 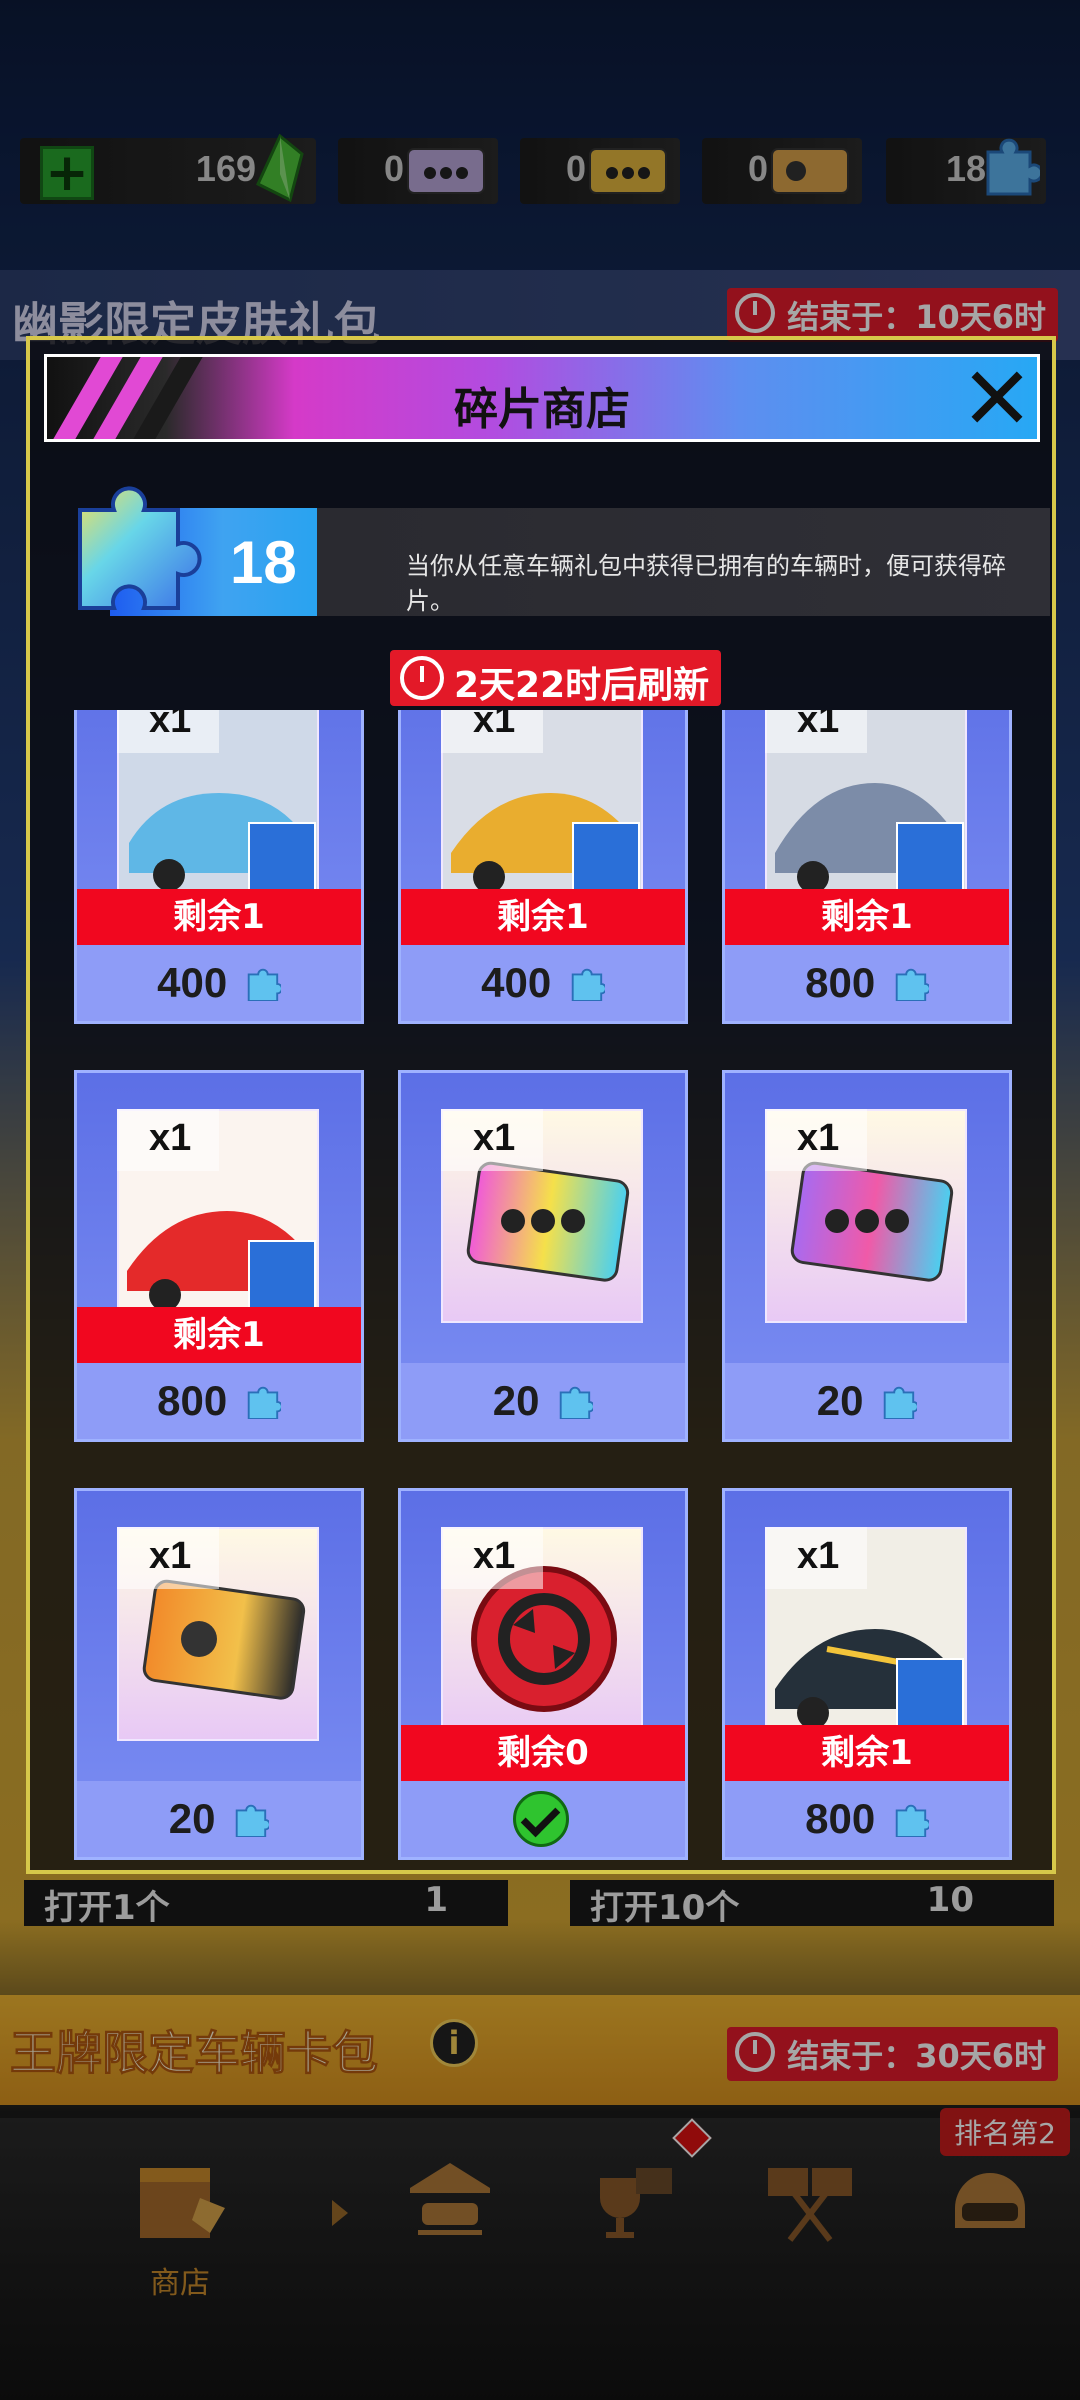 I want to click on close-icon, so click(x=997, y=397).